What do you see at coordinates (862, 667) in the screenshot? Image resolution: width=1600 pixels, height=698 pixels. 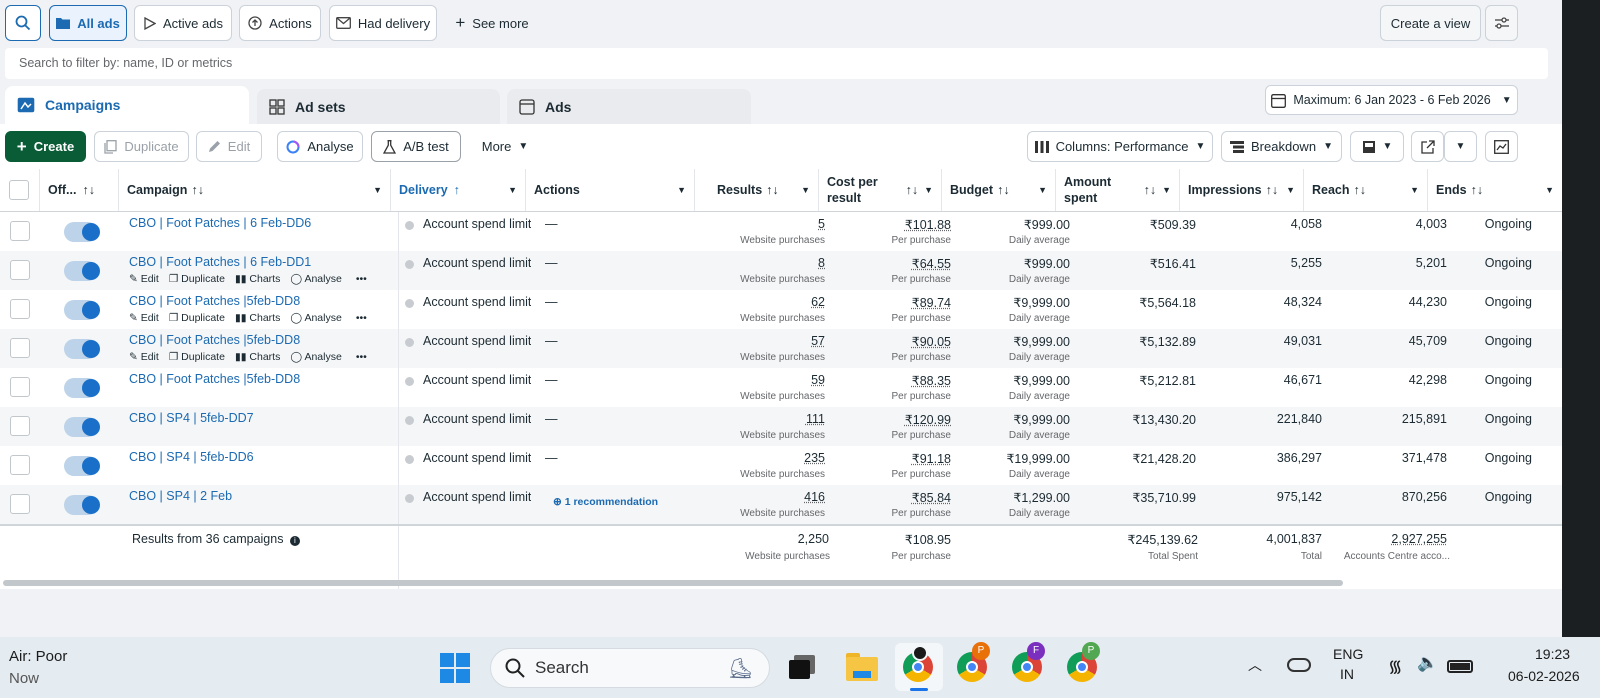 I see `file-explorer-icon` at bounding box center [862, 667].